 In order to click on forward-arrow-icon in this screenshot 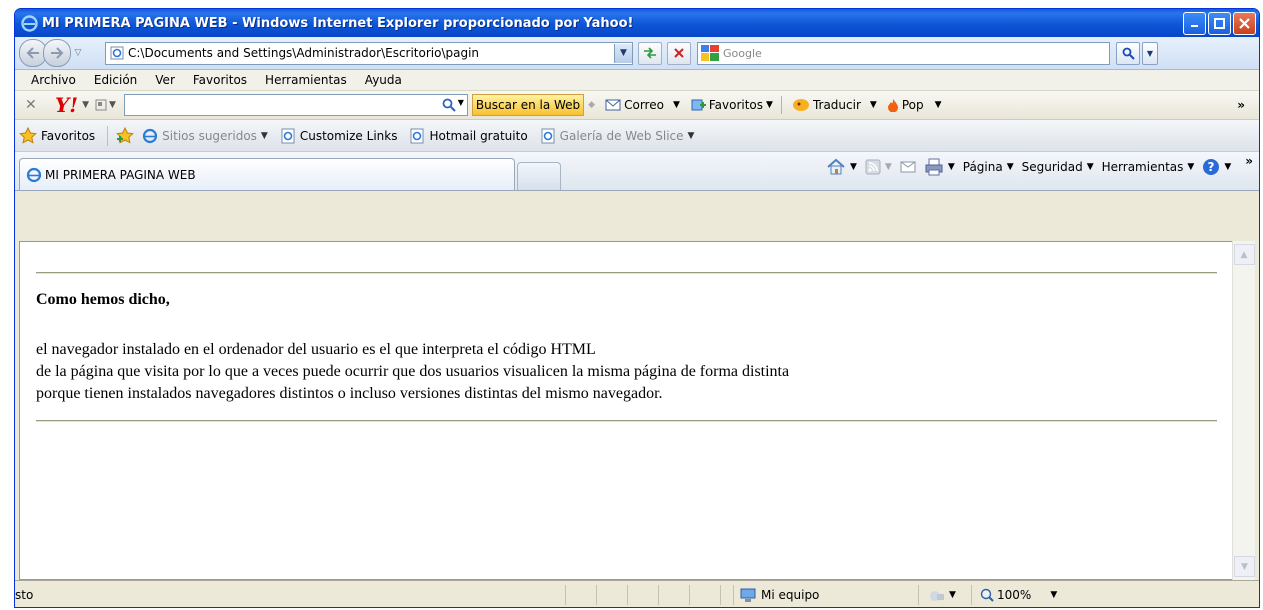, I will do `click(57, 53)`.